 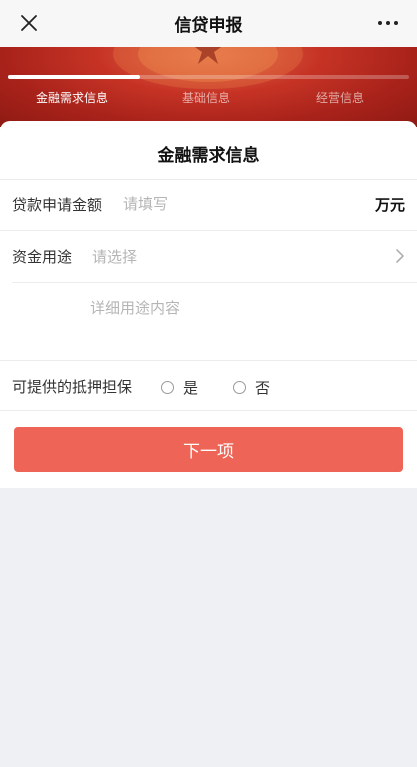 I want to click on purpose-detail-input, so click(x=245, y=325).